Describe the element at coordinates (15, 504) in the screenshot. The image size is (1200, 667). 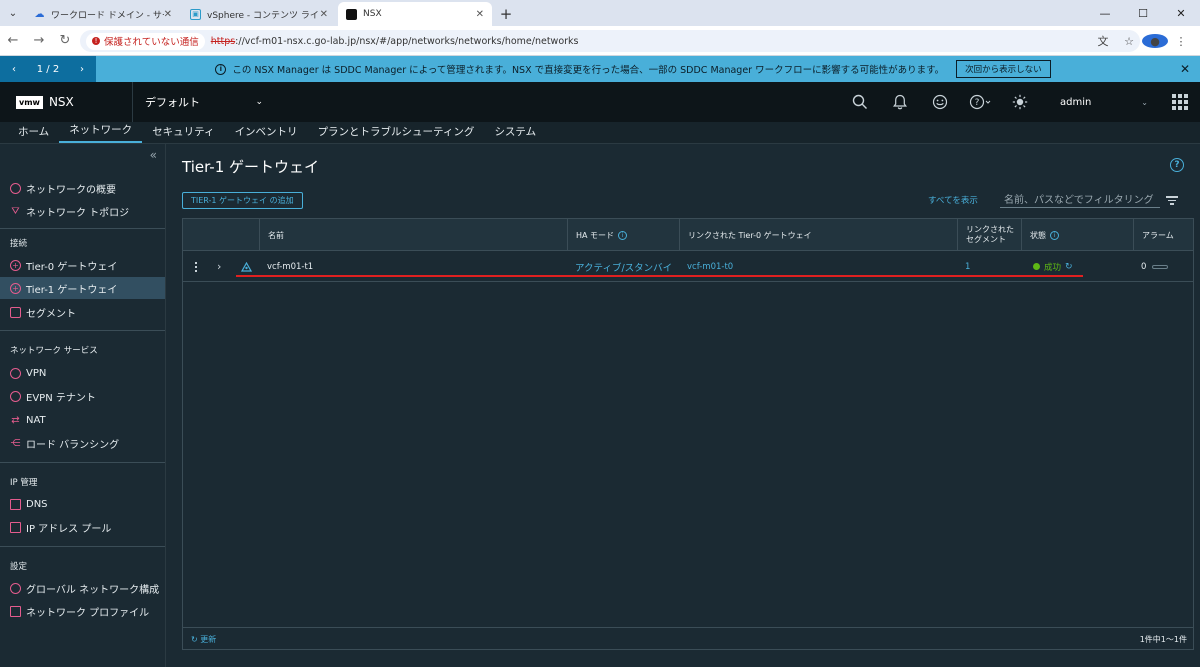
I see `dns-icon` at that location.